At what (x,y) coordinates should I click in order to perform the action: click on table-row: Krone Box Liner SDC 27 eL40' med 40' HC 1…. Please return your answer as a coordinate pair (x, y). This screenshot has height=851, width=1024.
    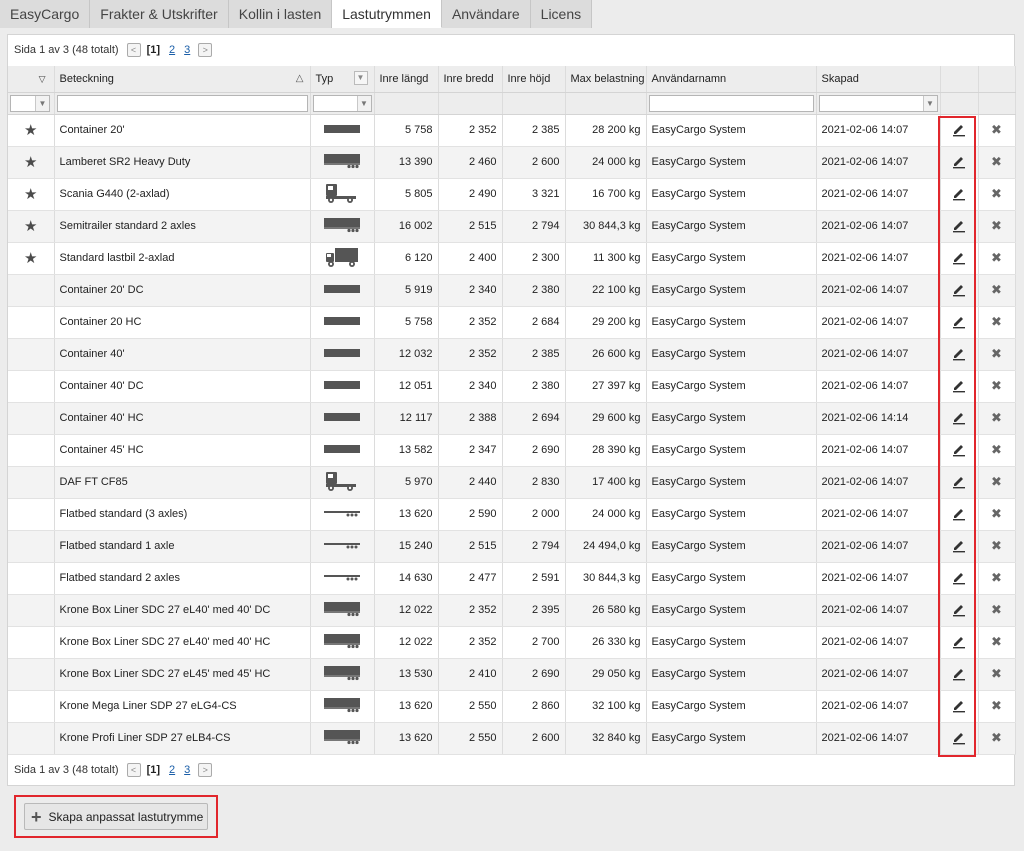
    Looking at the image, I should click on (512, 642).